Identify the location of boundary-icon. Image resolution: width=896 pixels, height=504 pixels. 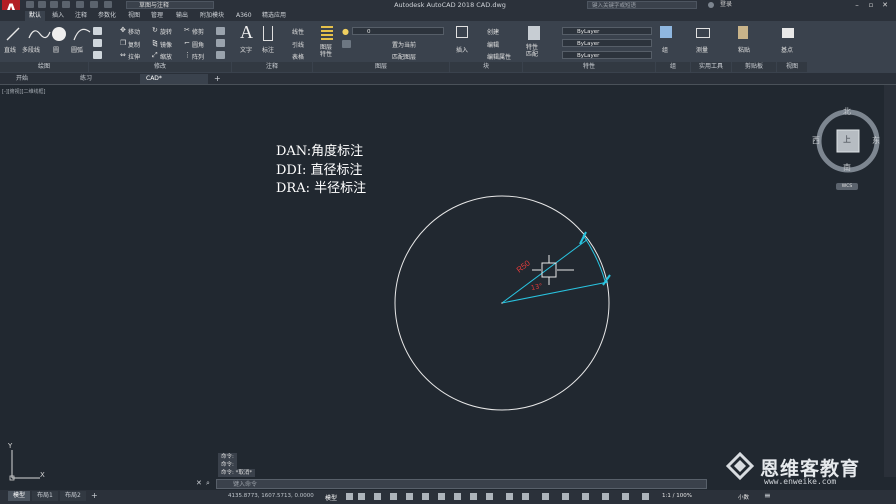
(97, 55).